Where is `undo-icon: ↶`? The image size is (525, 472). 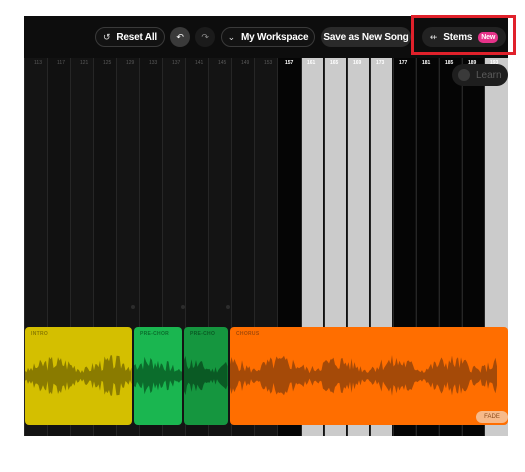
undo-icon: ↶ is located at coordinates (180, 36).